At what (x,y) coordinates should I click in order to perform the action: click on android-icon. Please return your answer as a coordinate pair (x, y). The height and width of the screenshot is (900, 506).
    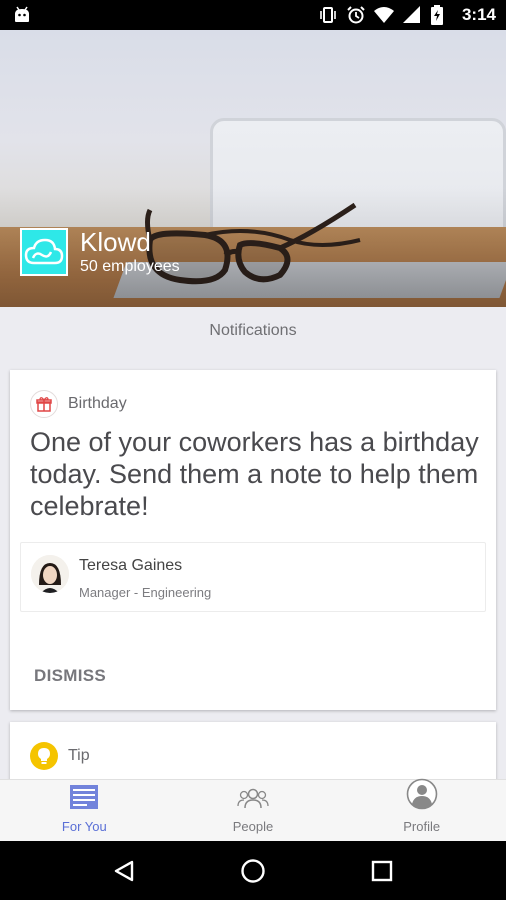
    Looking at the image, I should click on (22, 15).